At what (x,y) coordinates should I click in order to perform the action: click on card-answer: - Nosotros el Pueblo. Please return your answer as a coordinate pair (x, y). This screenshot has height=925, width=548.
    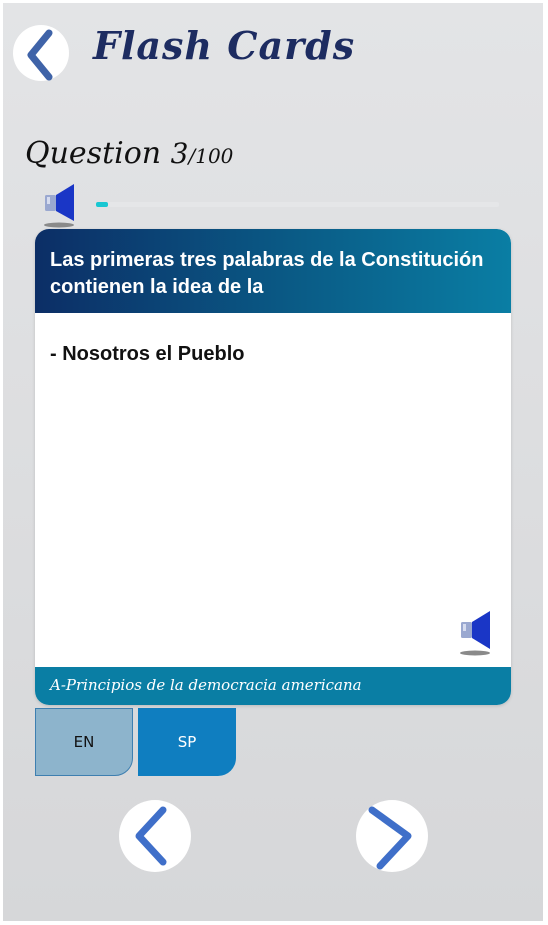
    Looking at the image, I should click on (147, 354).